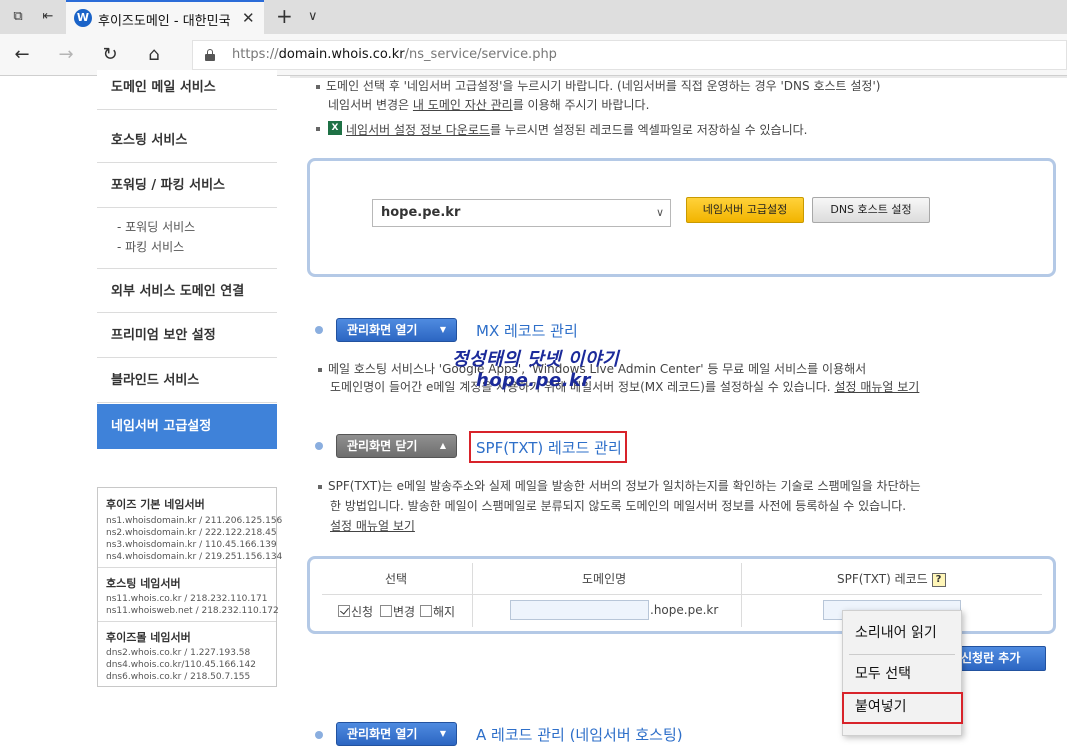 This screenshot has width=1067, height=746. What do you see at coordinates (344, 611) in the screenshot?
I see `apply-checkbox` at bounding box center [344, 611].